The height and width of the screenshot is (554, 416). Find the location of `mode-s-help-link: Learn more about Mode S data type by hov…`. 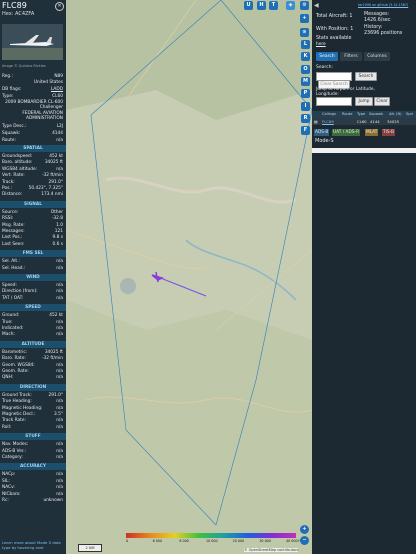

mode-s-help-link: Learn more about Mode S data type by hov… is located at coordinates (32, 546).